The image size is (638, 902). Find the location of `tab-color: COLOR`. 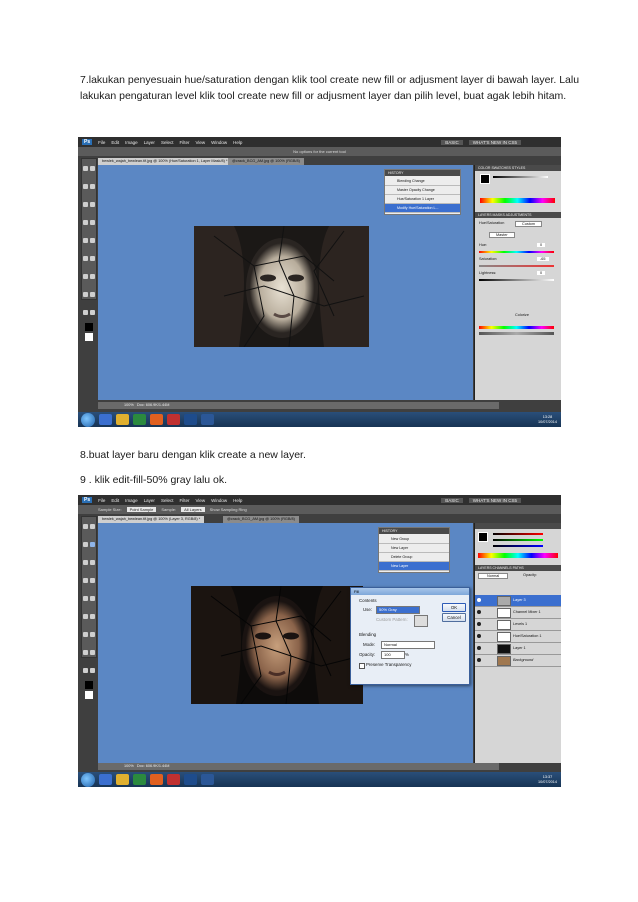

tab-color: COLOR is located at coordinates (484, 168).